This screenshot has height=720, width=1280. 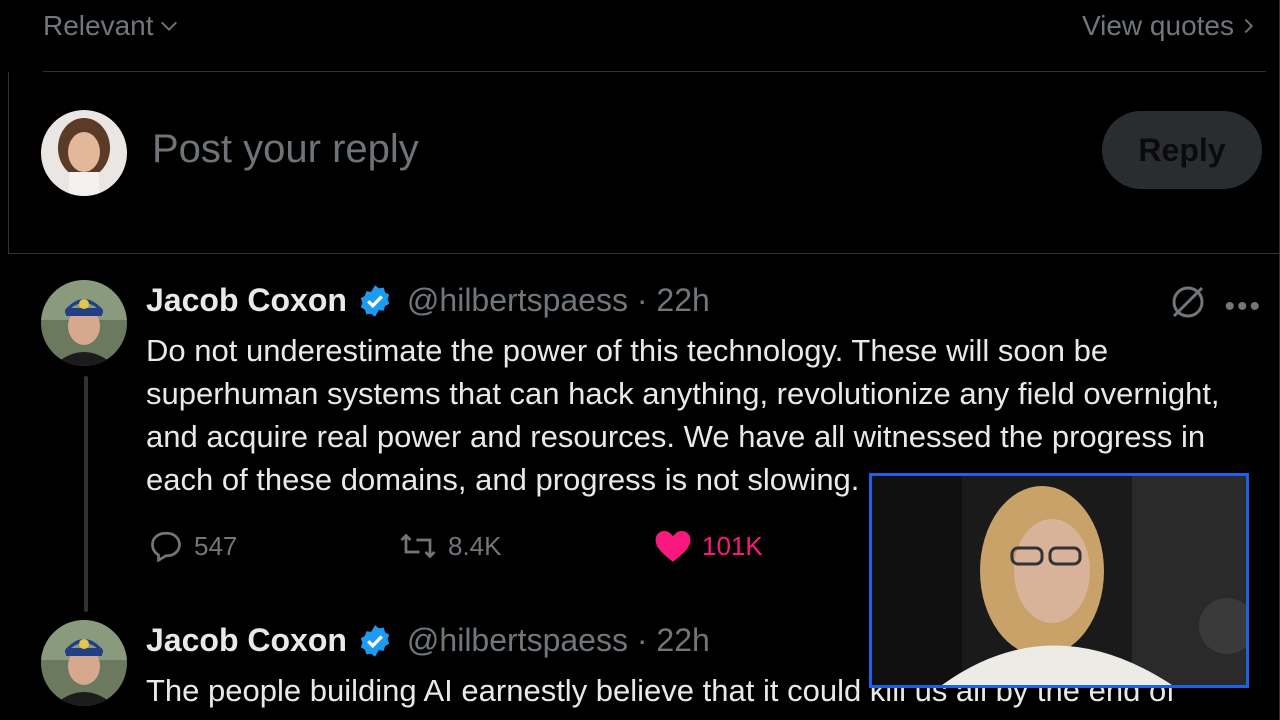 I want to click on like-count: 101K, so click(x=732, y=545).